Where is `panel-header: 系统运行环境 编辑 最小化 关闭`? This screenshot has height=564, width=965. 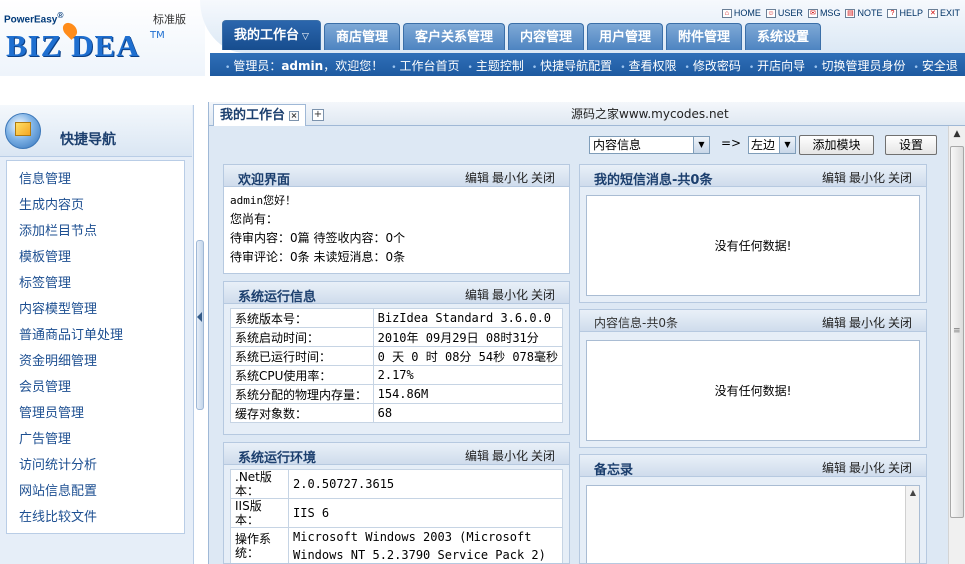
panel-header: 系统运行环境 编辑 最小化 关闭 is located at coordinates (396, 454).